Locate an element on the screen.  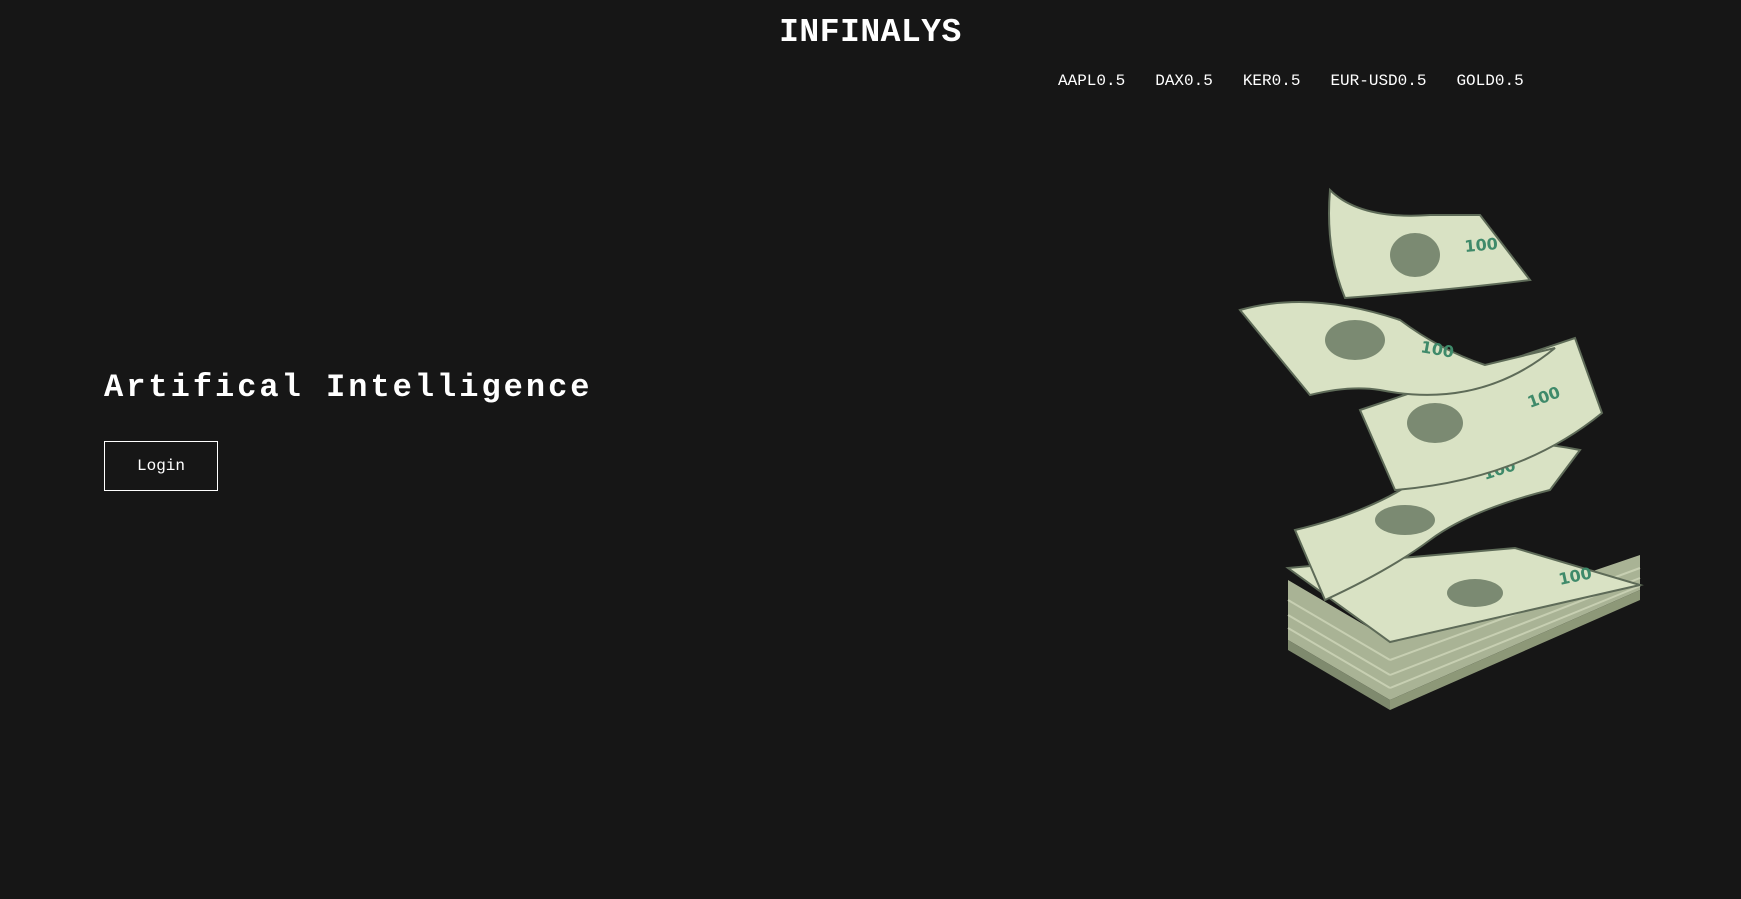
ticker-item-aapl: AAPL0.5 is located at coordinates (1091, 81).